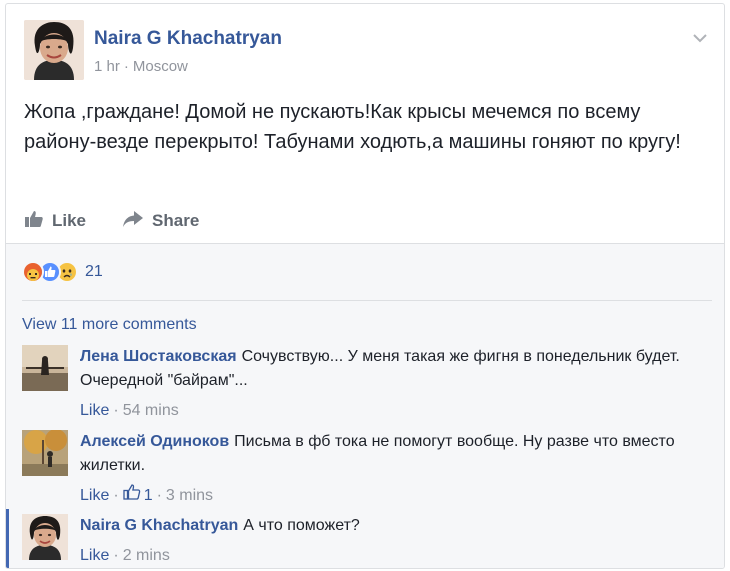  Describe the element at coordinates (62, 272) in the screenshot. I see `reactions-summary: 21` at that location.